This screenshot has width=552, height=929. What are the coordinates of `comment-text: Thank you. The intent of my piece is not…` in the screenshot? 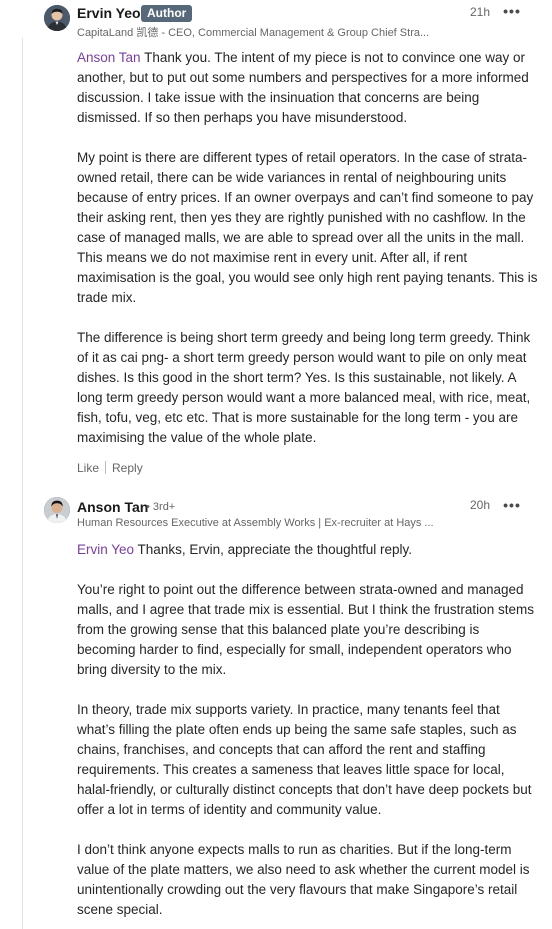 It's located at (303, 87).